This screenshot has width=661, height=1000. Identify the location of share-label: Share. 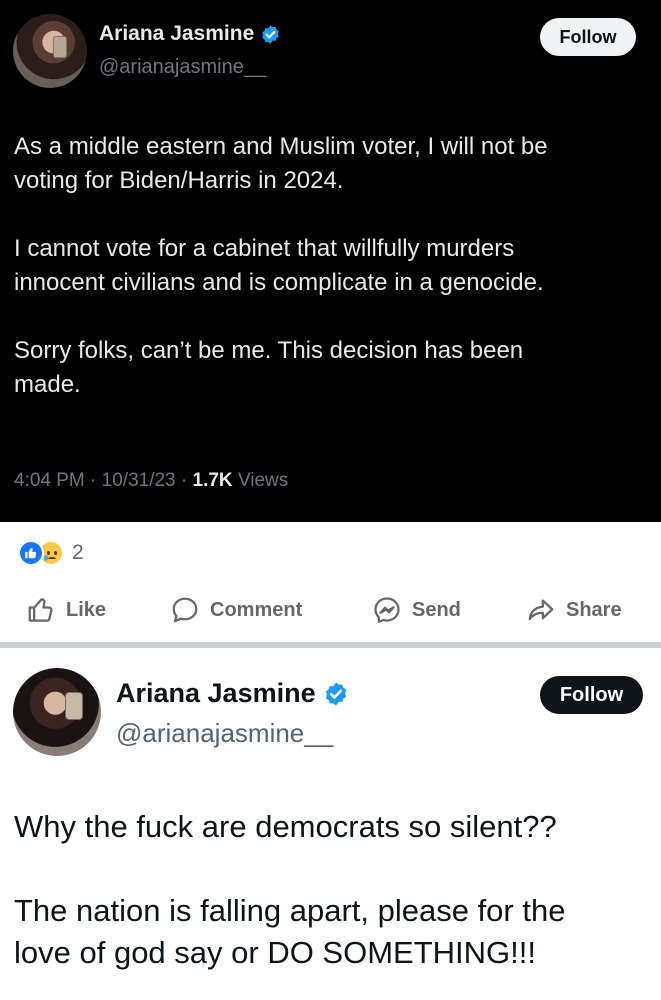
(594, 609).